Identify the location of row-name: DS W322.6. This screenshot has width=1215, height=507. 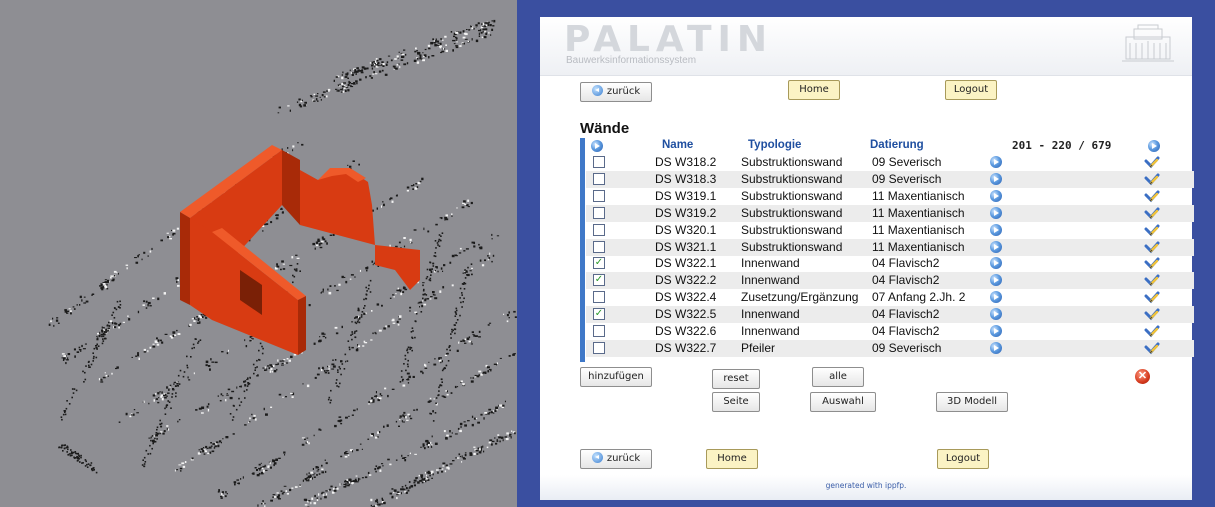
(686, 331).